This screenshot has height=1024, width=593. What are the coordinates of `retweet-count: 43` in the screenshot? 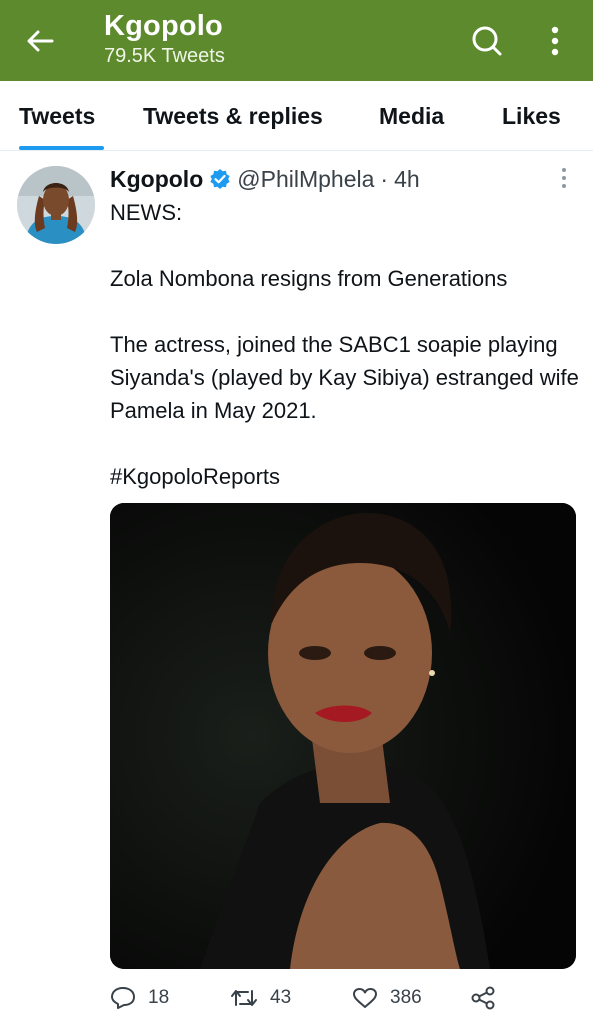 It's located at (281, 997).